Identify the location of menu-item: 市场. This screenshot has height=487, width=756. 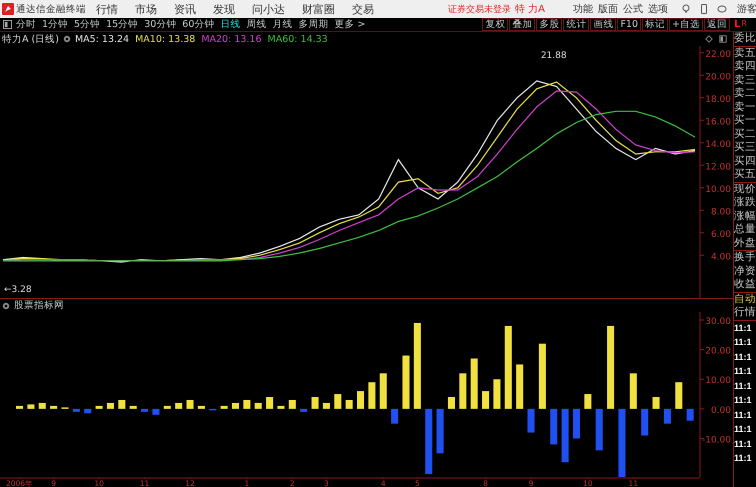
(146, 9).